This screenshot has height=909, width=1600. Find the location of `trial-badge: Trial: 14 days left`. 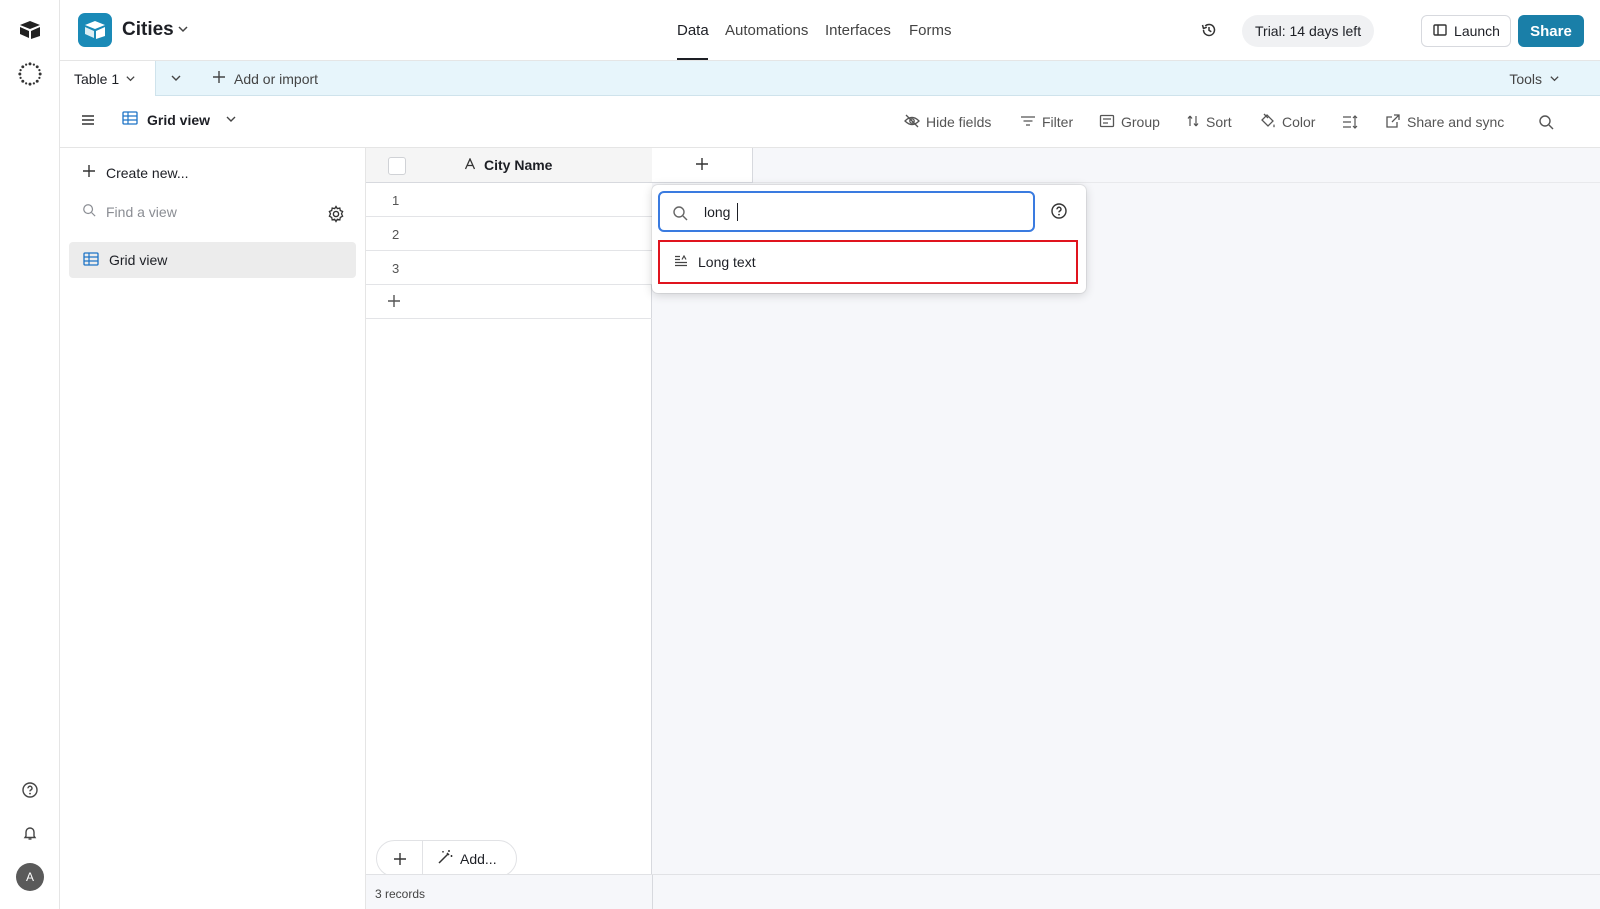

trial-badge: Trial: 14 days left is located at coordinates (1308, 31).